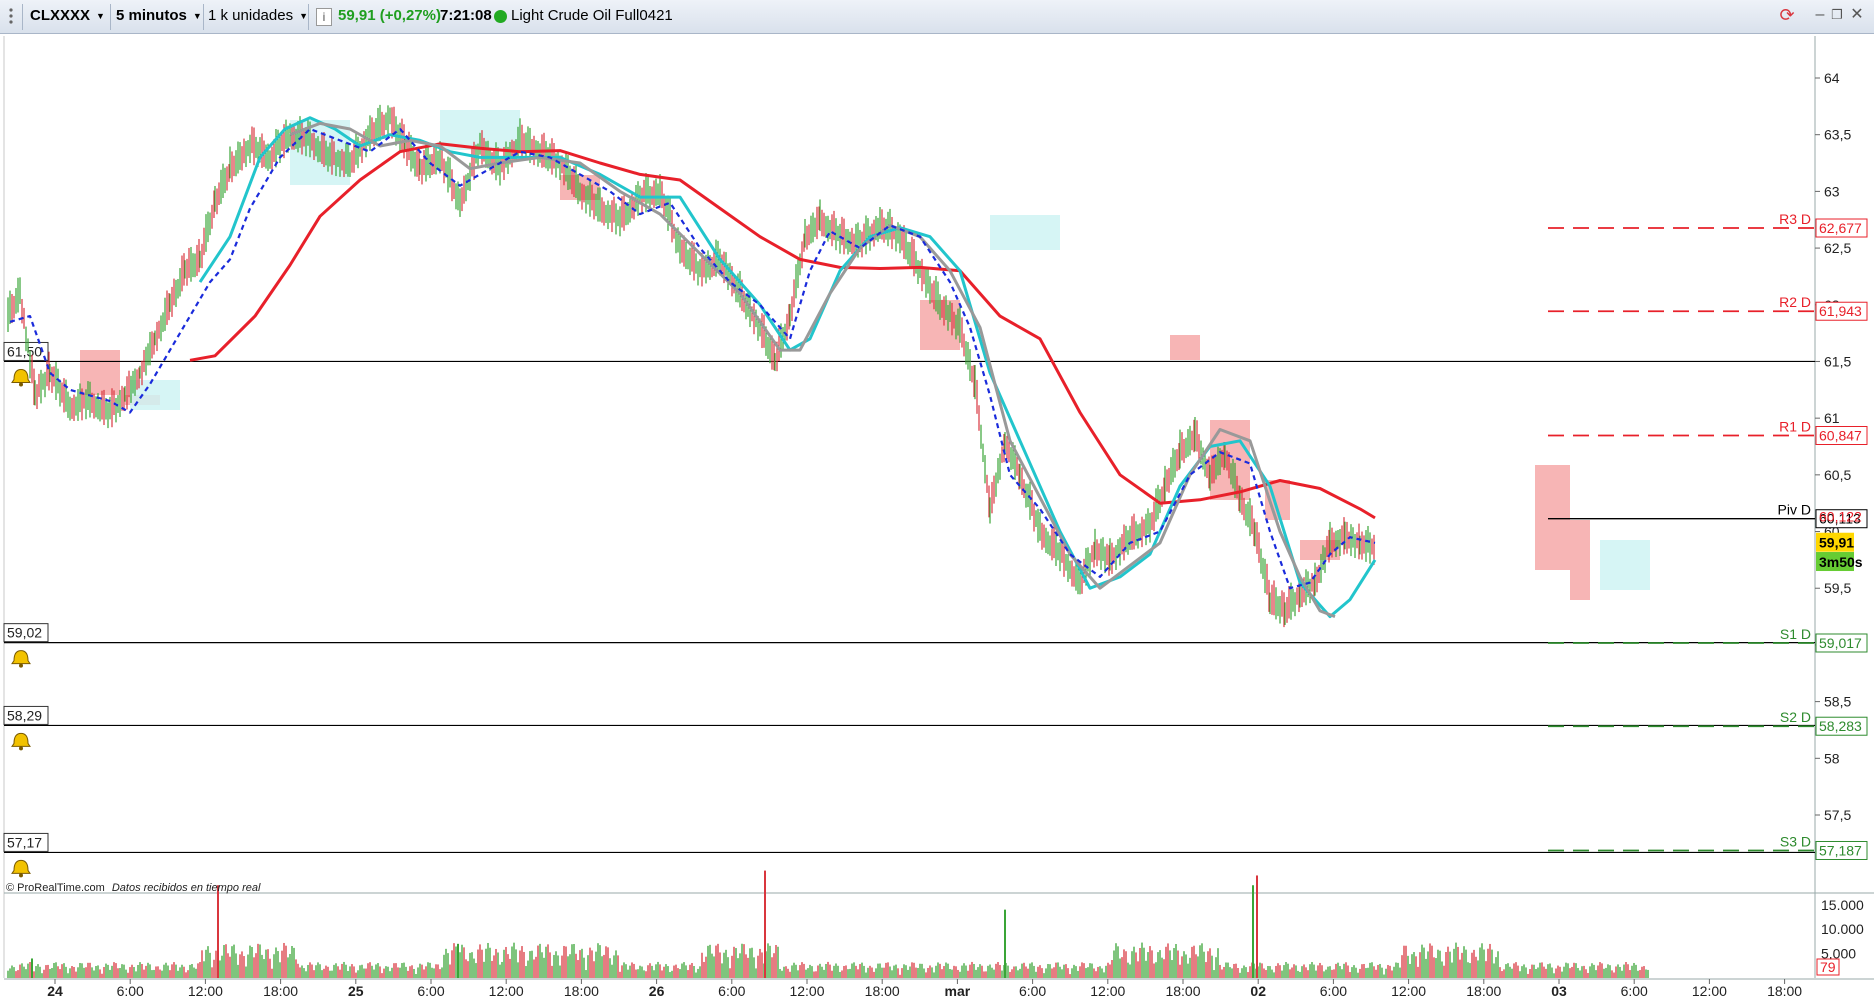 This screenshot has height=1000, width=1874. What do you see at coordinates (1795, 427) in the screenshot?
I see `pivot-level-name: R1 D` at bounding box center [1795, 427].